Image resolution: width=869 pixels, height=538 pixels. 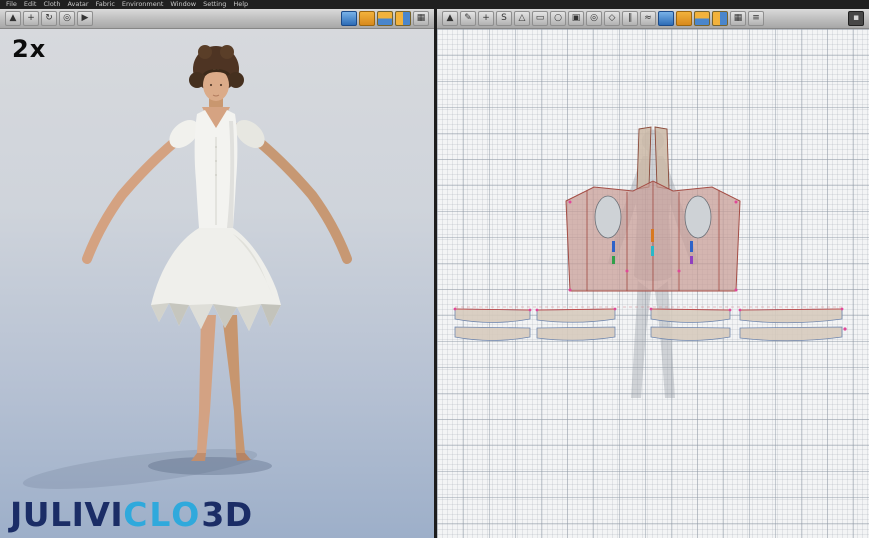 I want to click on free-sewing-icon: ≈, so click(x=648, y=18).